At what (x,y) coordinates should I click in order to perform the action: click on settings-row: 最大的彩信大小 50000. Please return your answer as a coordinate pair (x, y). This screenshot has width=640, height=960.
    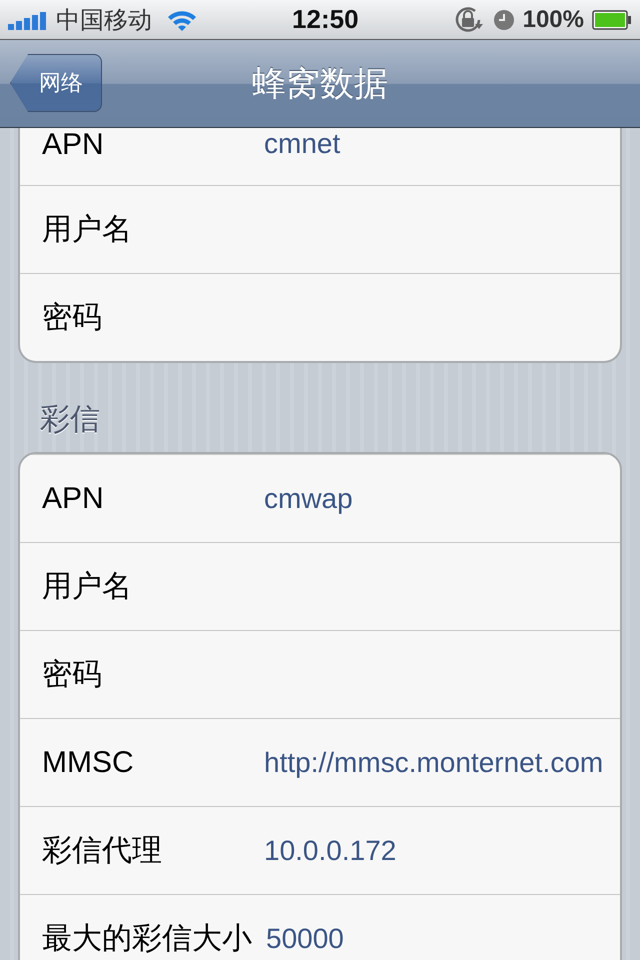
    Looking at the image, I should click on (320, 927).